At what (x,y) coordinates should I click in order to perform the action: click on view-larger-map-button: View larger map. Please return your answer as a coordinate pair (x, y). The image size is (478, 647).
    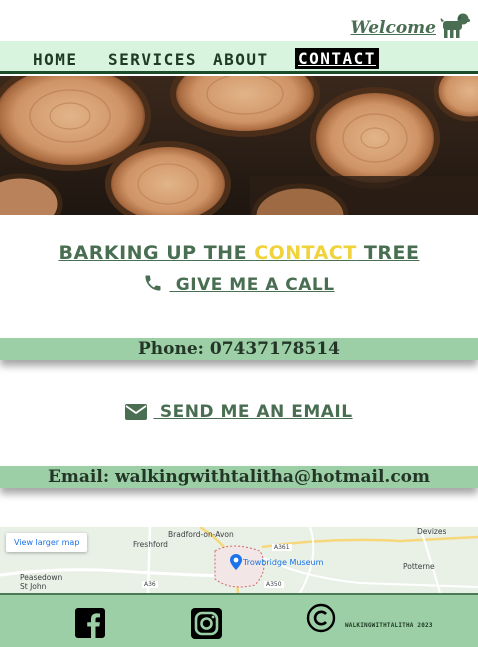
    Looking at the image, I should click on (47, 542).